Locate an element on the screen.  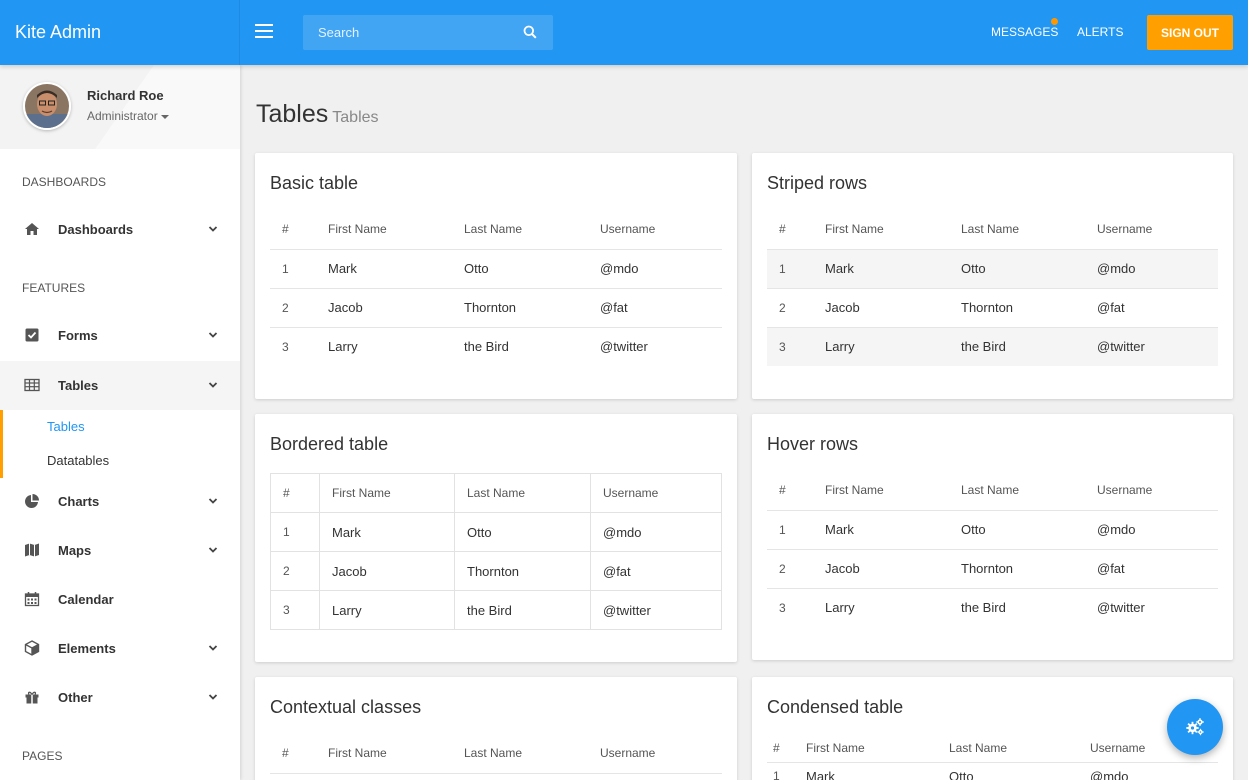
gift-icon is located at coordinates (32, 697).